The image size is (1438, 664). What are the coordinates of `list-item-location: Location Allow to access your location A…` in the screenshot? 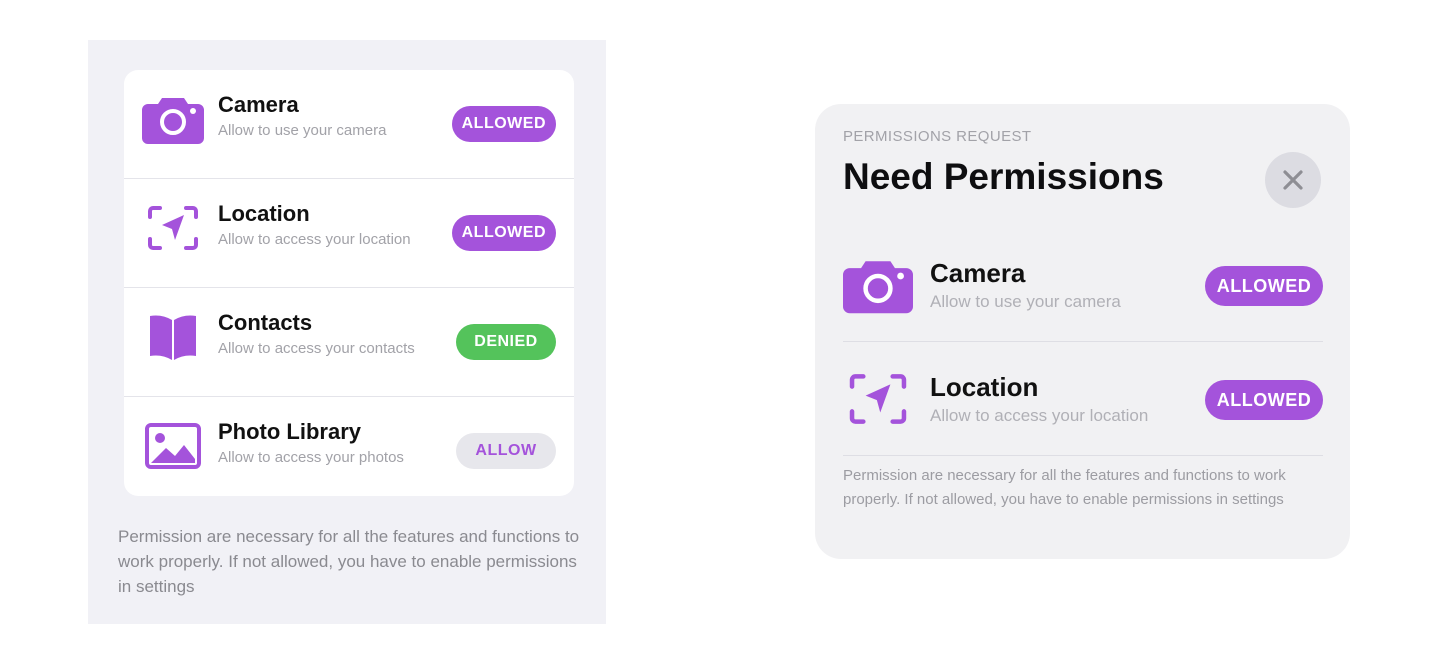 It's located at (349, 233).